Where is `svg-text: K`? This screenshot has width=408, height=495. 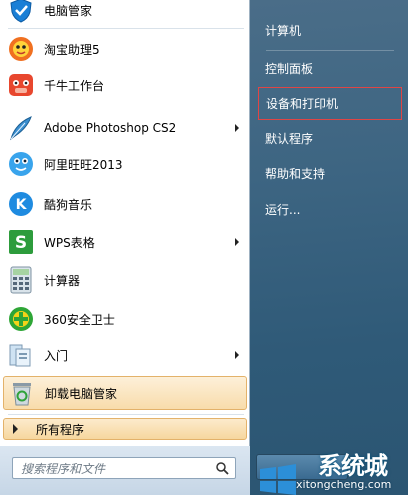 svg-text: K is located at coordinates (22, 205).